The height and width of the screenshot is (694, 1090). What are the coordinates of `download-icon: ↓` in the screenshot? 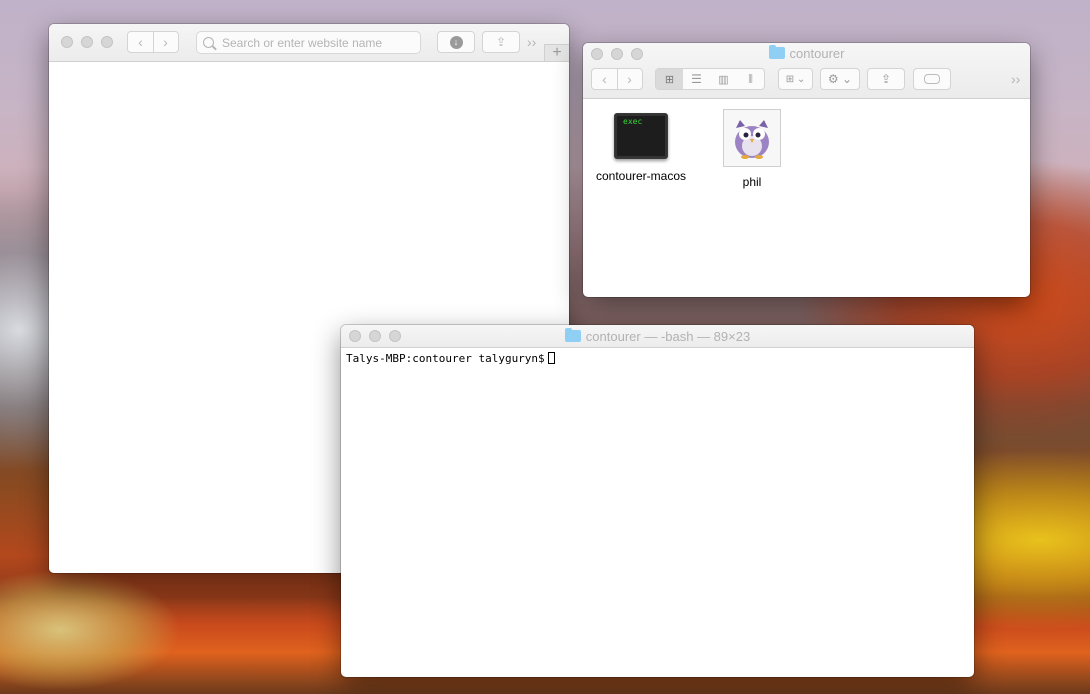 It's located at (456, 42).